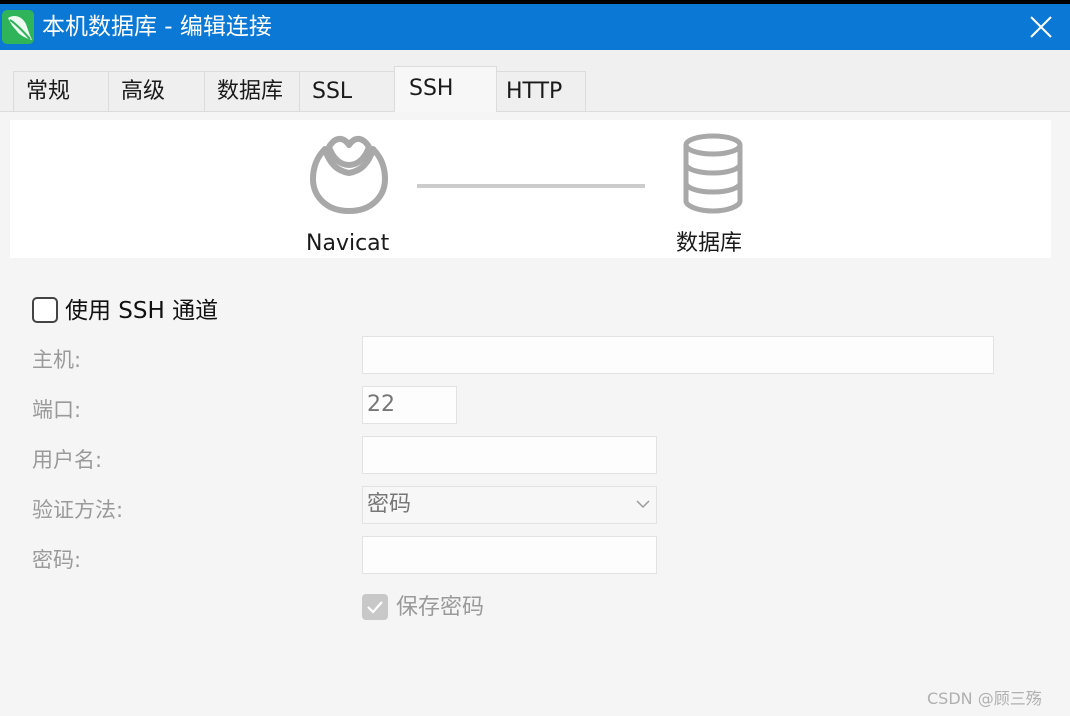 This screenshot has width=1070, height=716. I want to click on host-input, so click(678, 355).